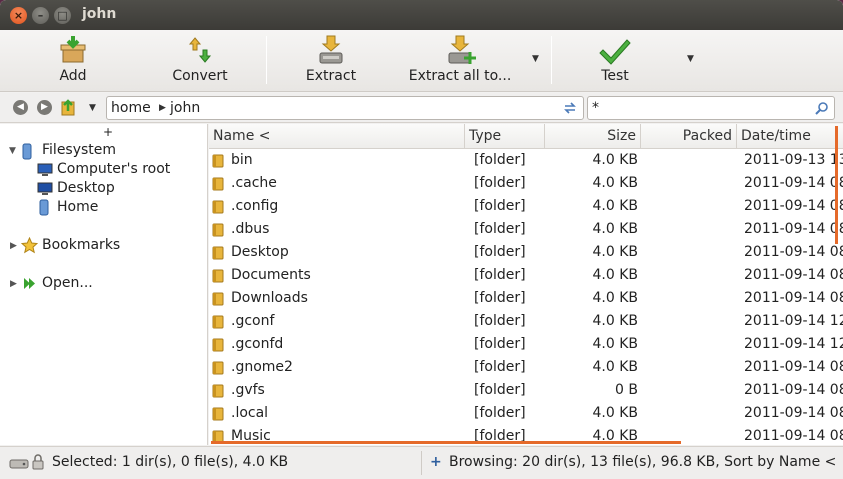 Image resolution: width=843 pixels, height=479 pixels. Describe the element at coordinates (20, 107) in the screenshot. I see `back-arrow-icon: ◀` at that location.